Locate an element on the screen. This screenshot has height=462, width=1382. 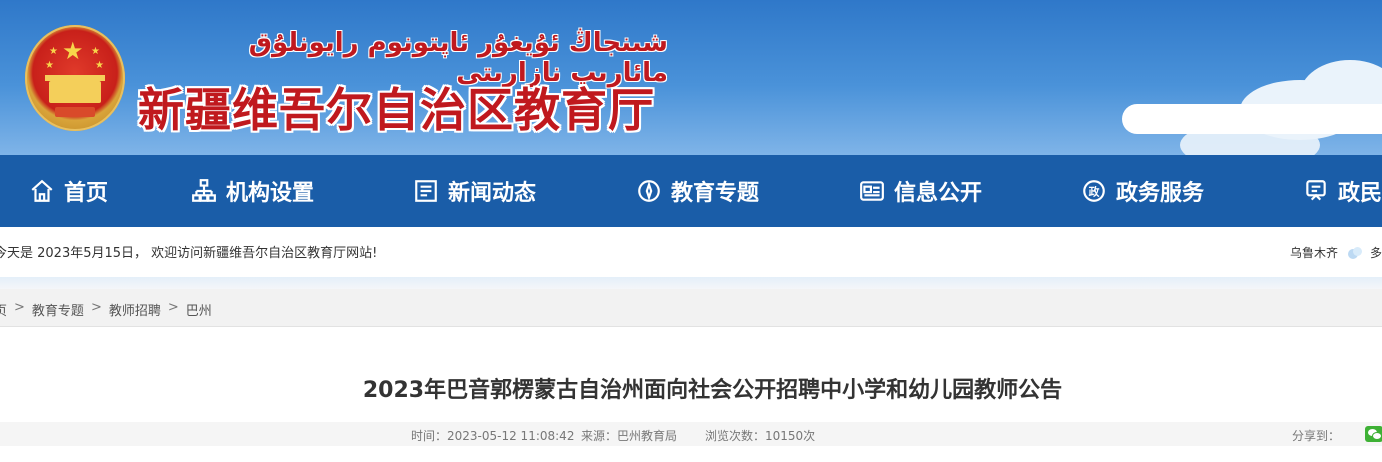
weather-widget: 乌鲁木齐 多 is located at coordinates (1336, 252).